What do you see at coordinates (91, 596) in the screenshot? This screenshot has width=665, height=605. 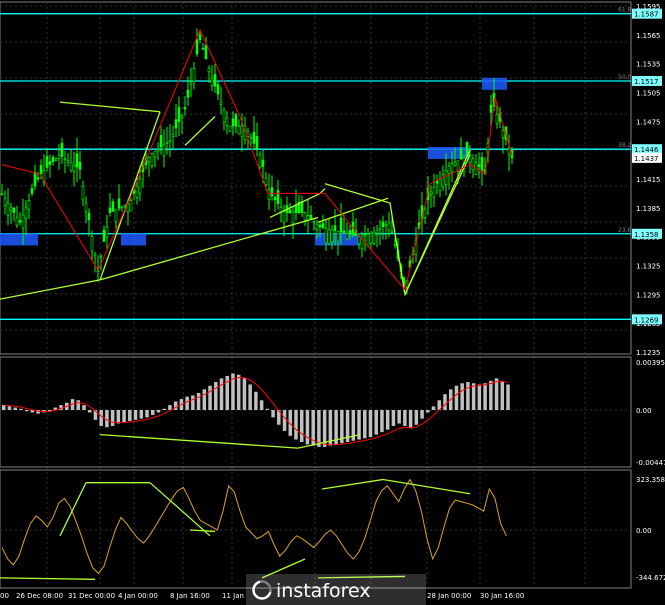 I see `time-tick-label: 31 Dec 00:00` at bounding box center [91, 596].